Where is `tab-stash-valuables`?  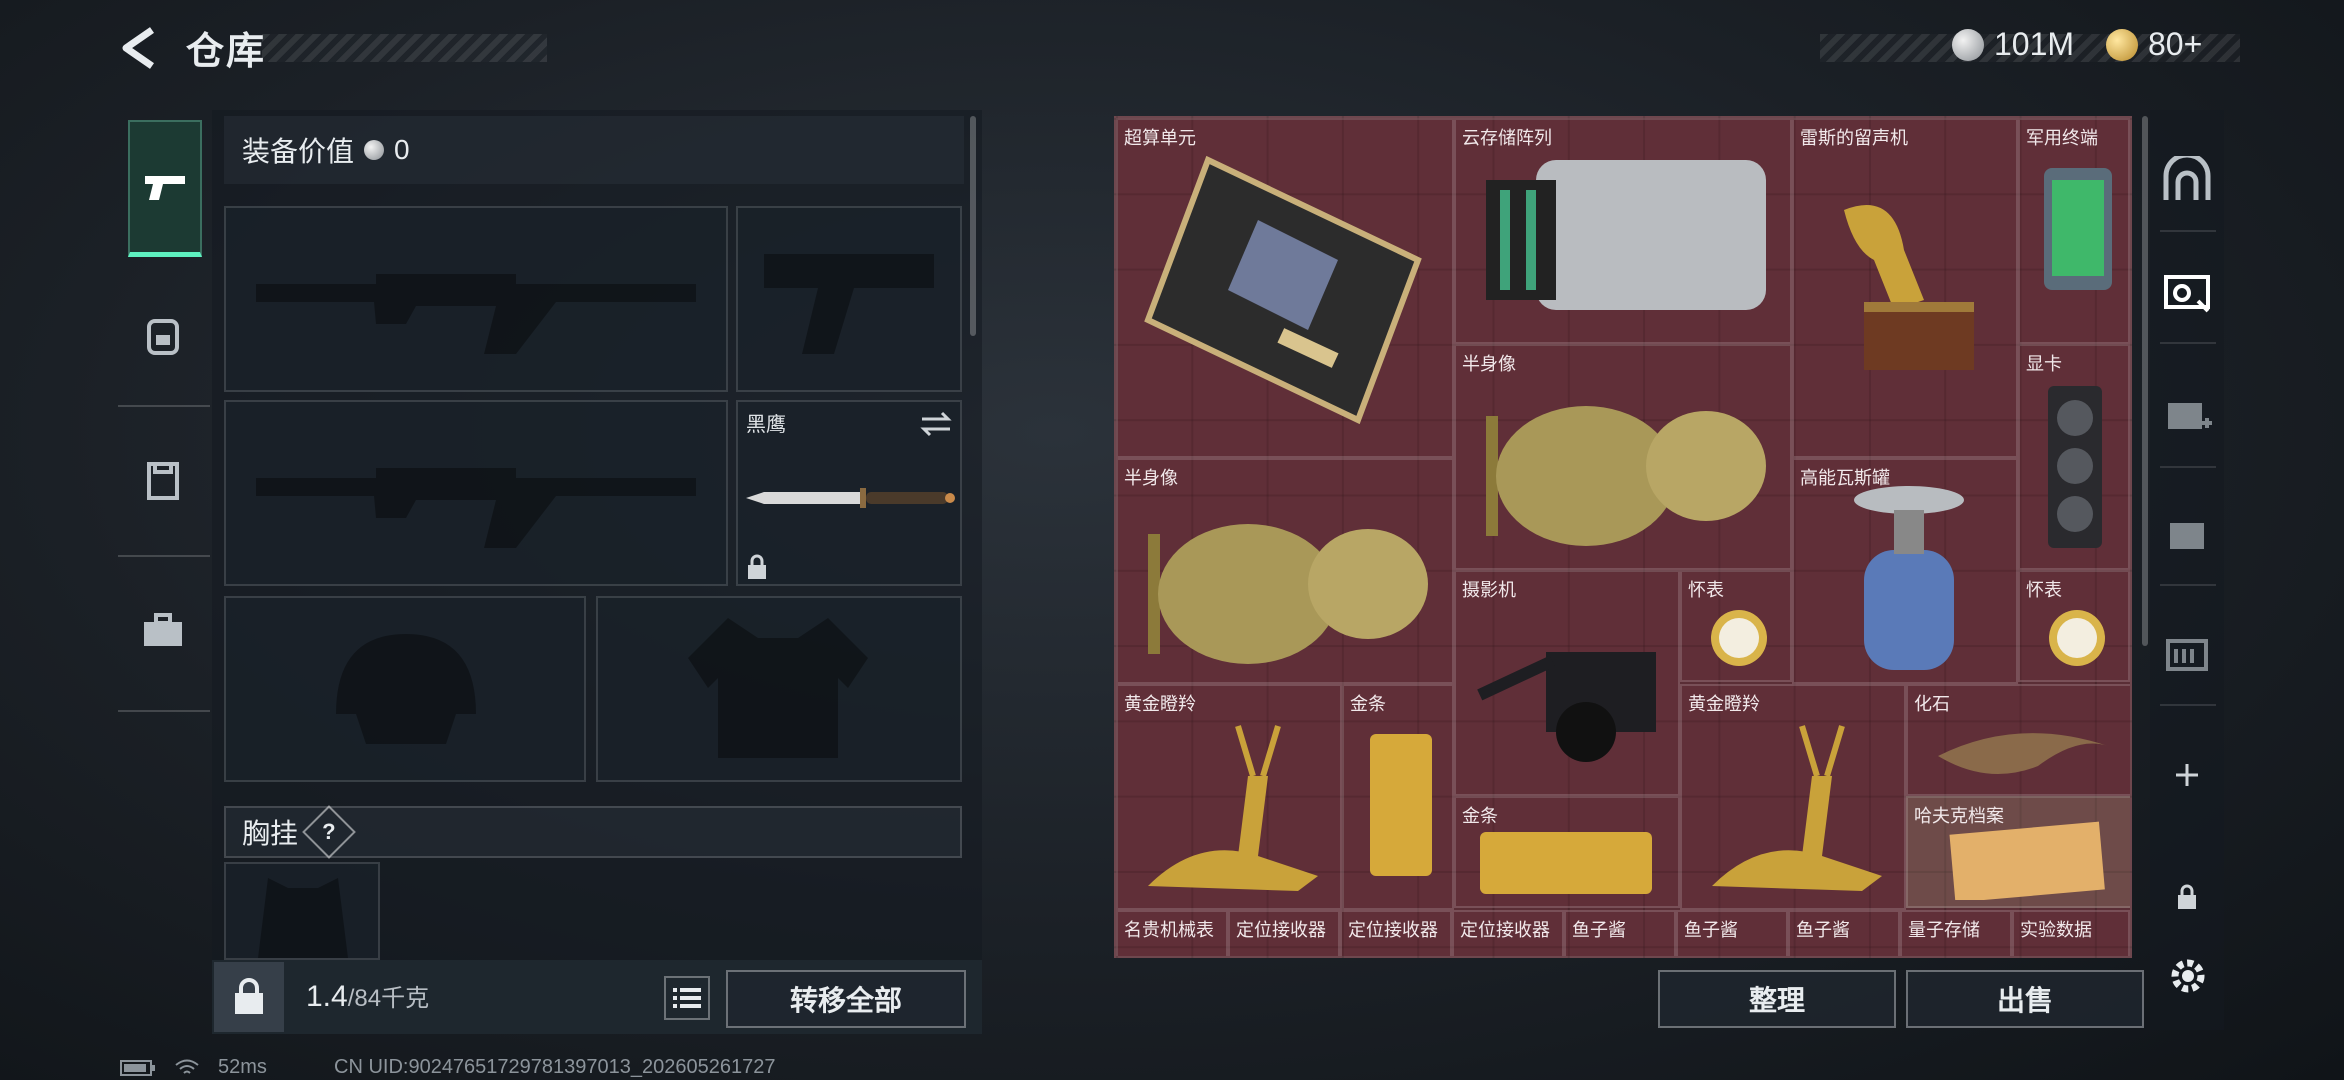
tab-stash-valuables is located at coordinates (2187, 293).